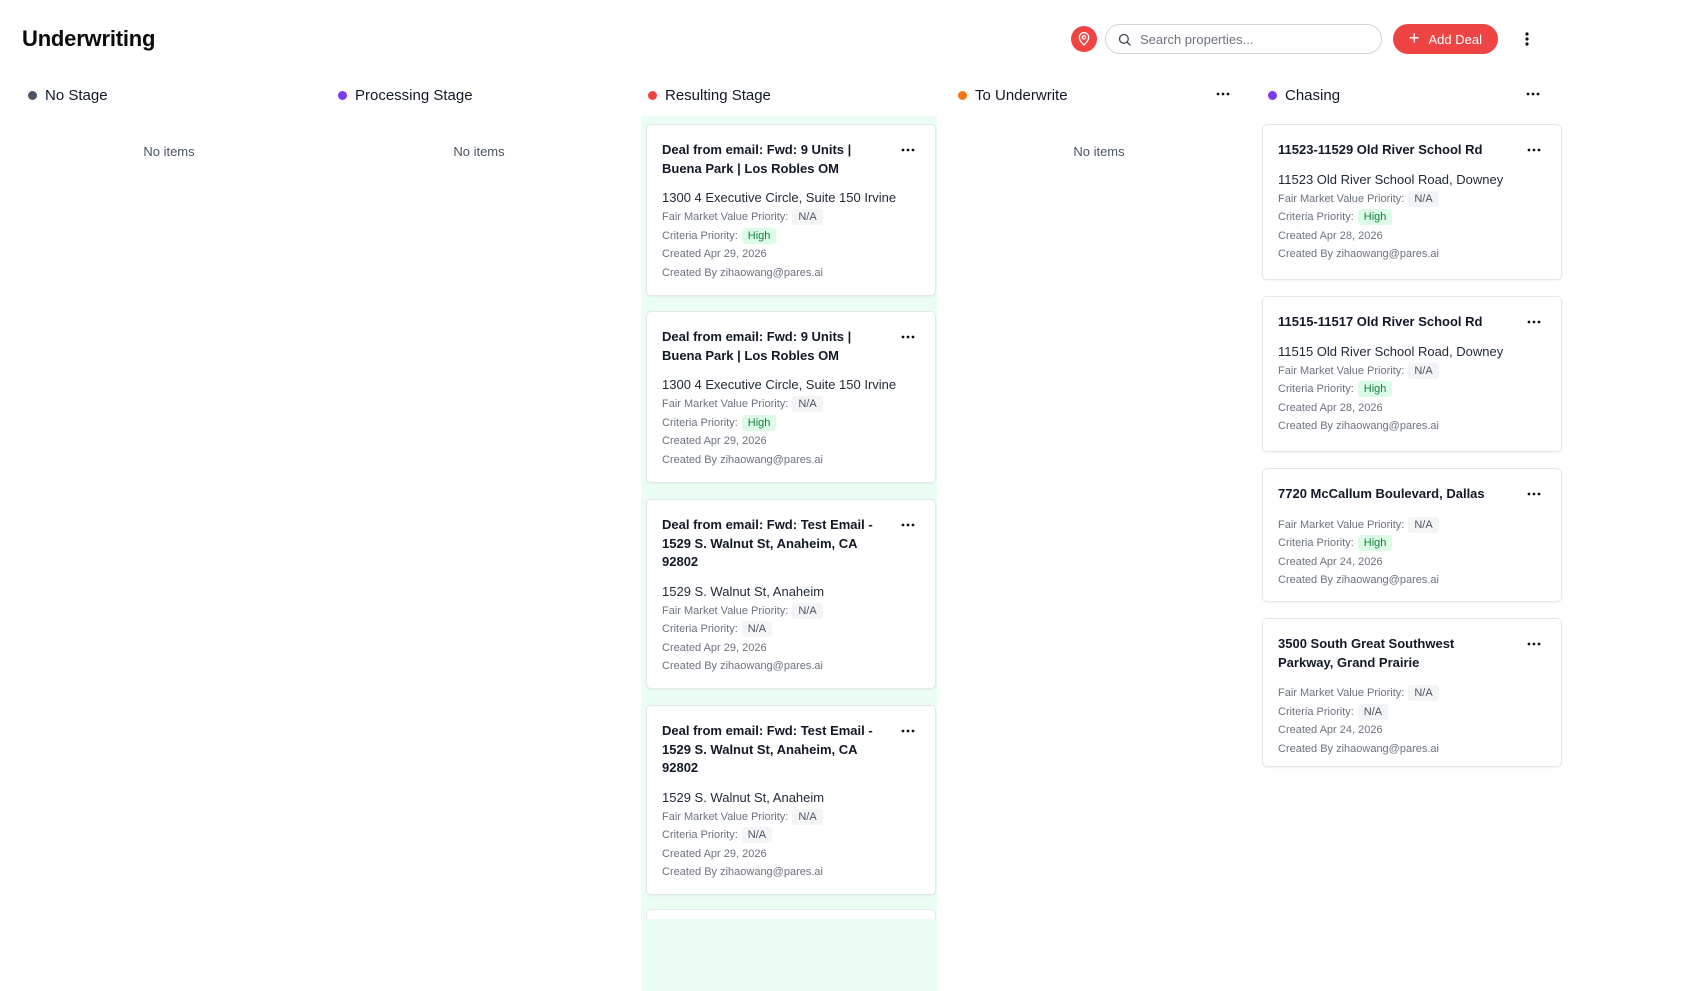 This screenshot has width=1699, height=991. I want to click on deal-card-partial, so click(791, 914).